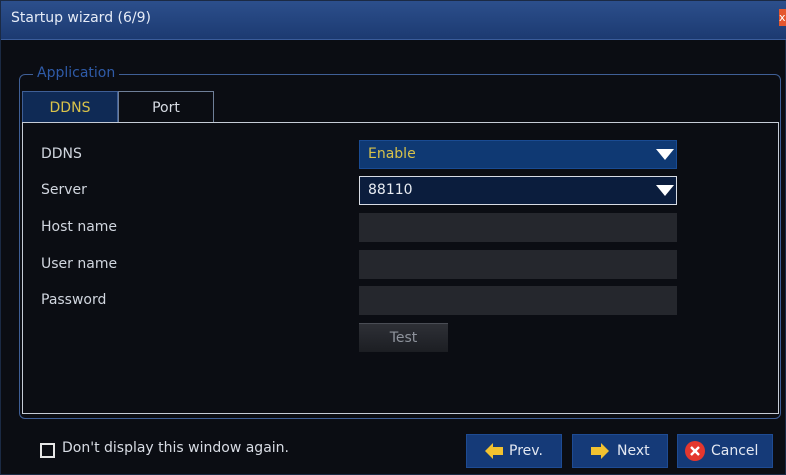 Image resolution: width=786 pixels, height=475 pixels. I want to click on server-label: Server, so click(64, 190).